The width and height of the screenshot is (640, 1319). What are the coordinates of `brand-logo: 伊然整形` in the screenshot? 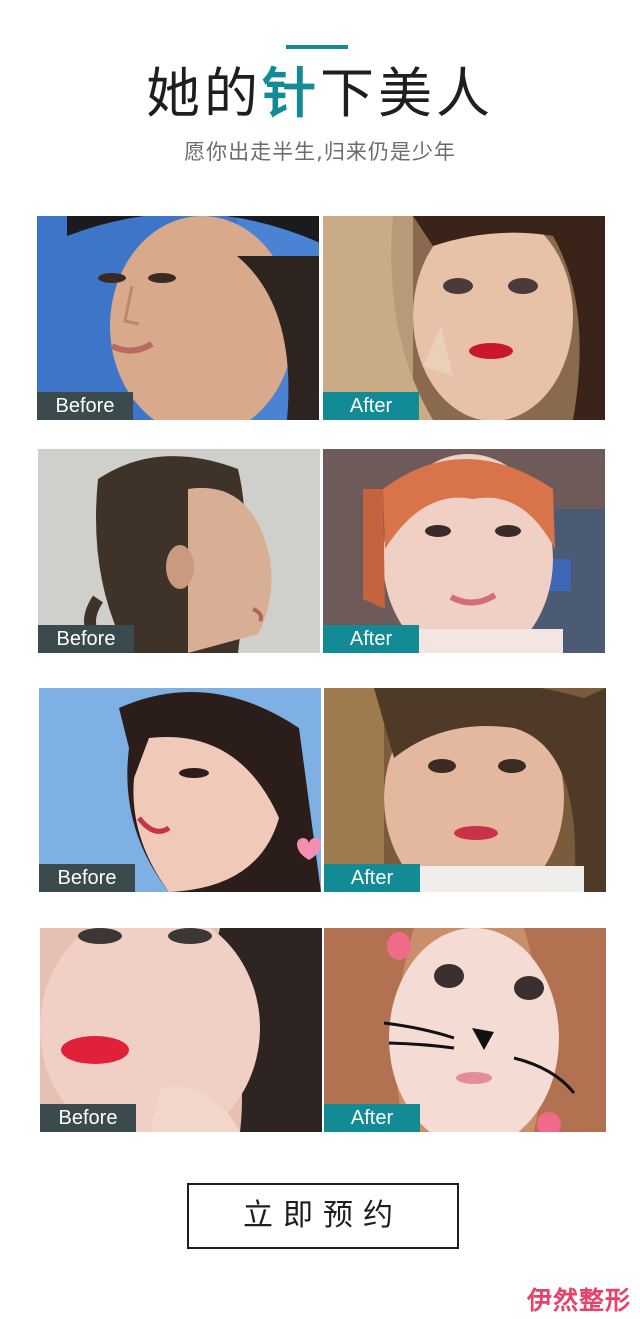 It's located at (579, 1300).